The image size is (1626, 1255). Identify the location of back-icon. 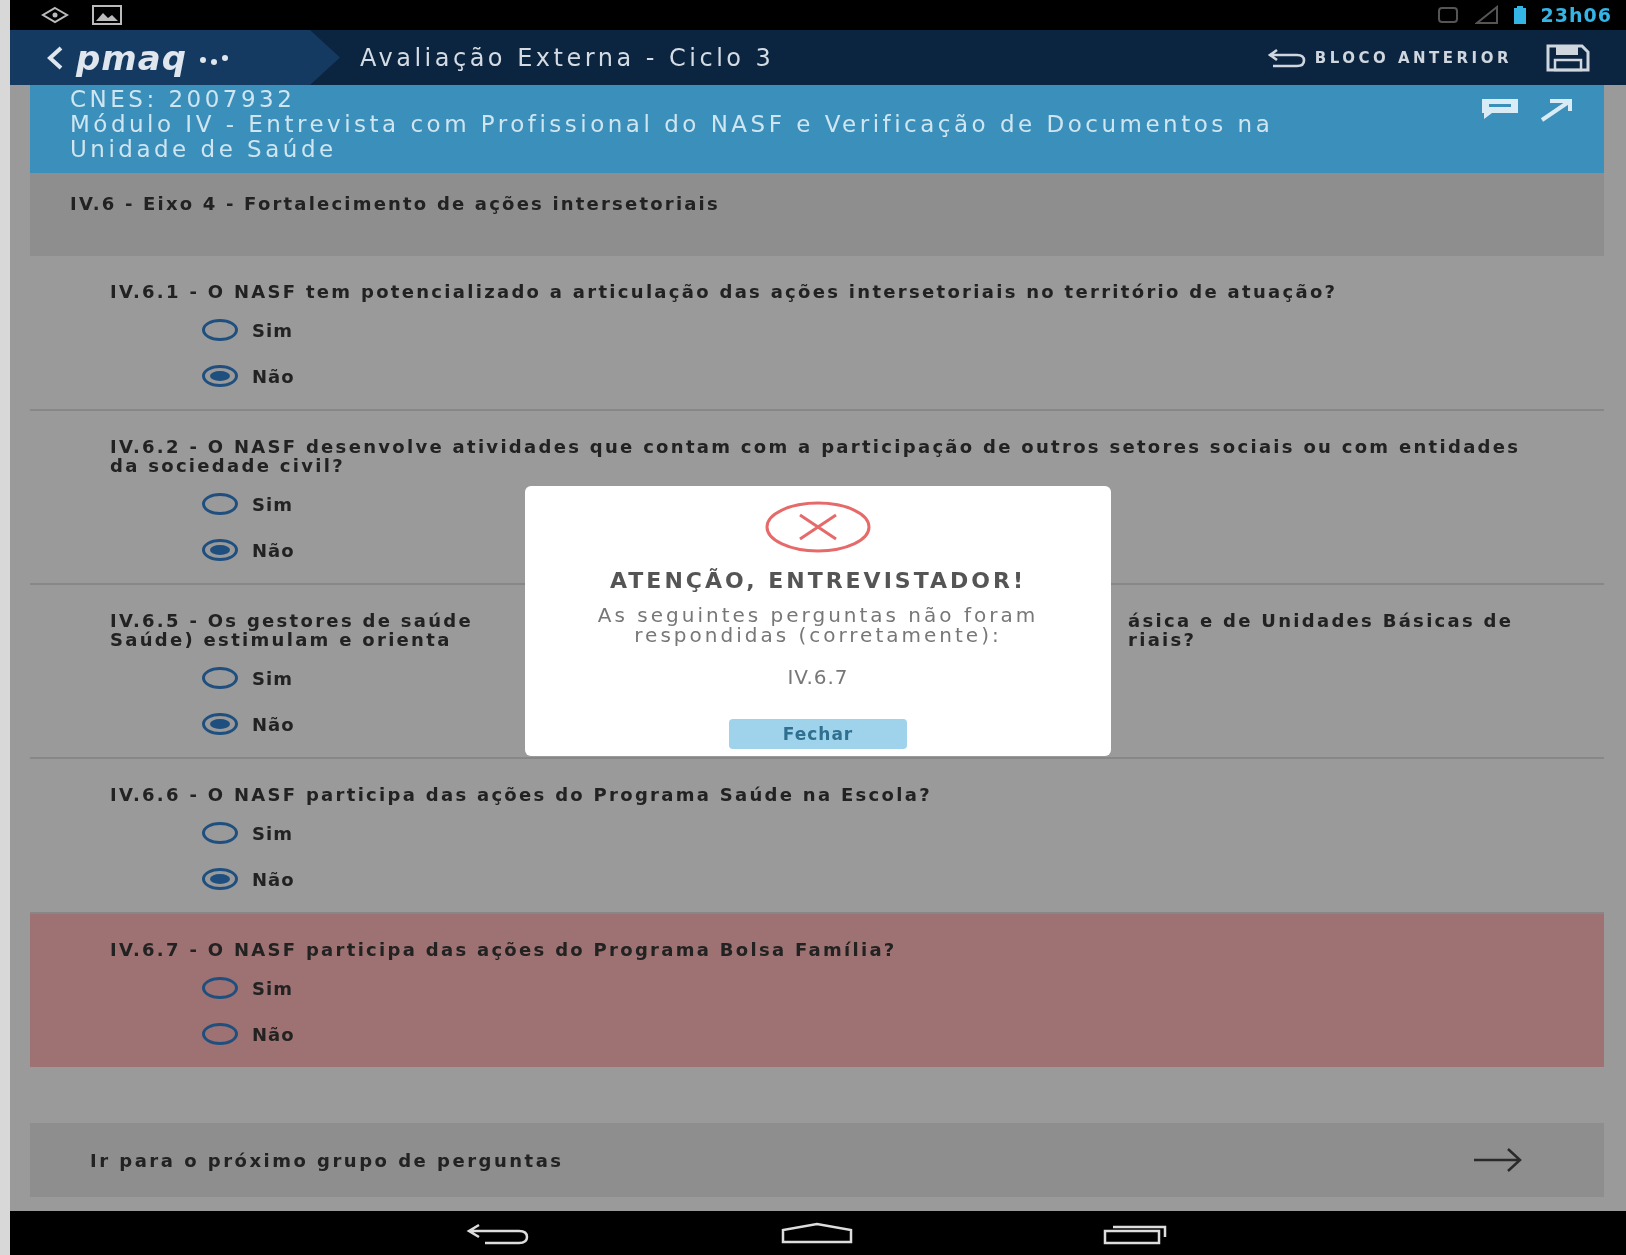
(498, 1233).